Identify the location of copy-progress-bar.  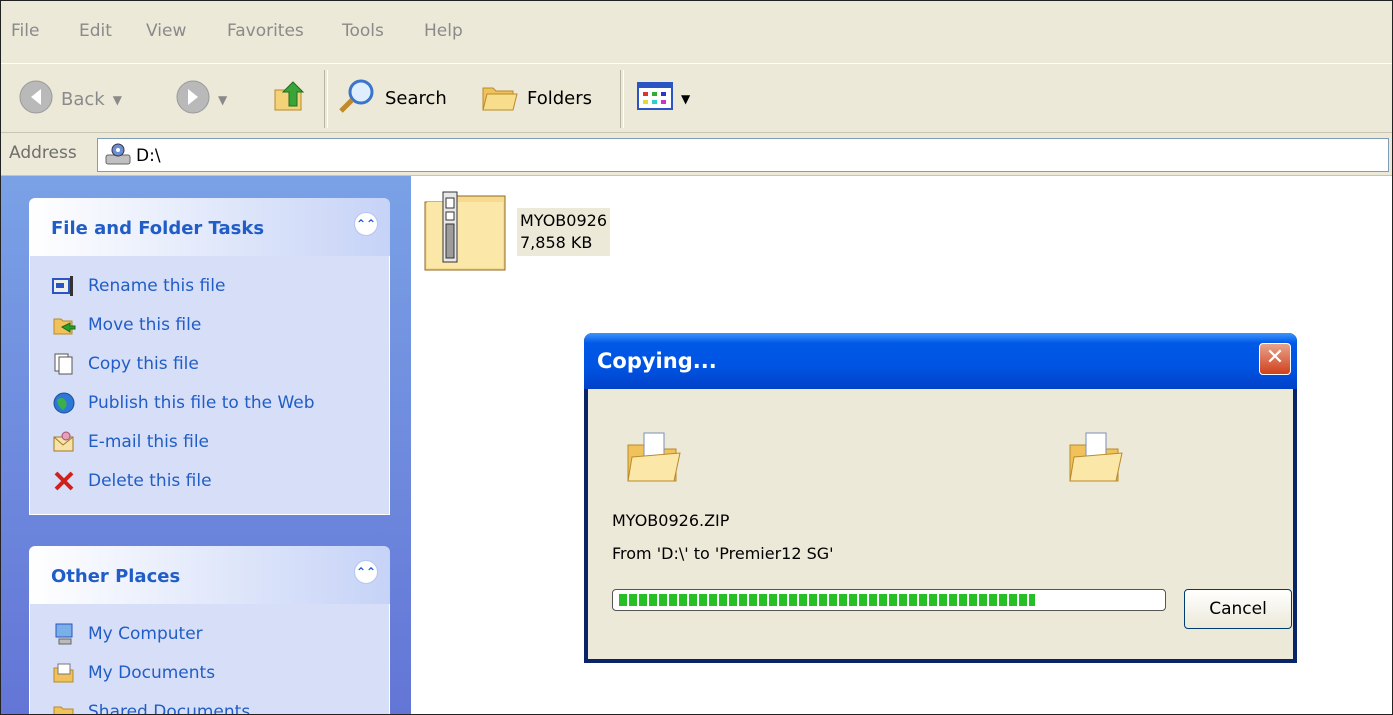
(889, 600).